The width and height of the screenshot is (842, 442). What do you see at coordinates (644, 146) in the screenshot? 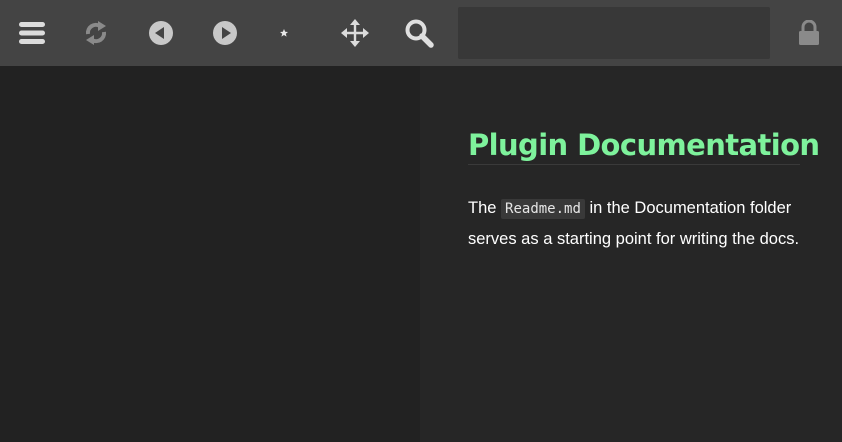
I see `doc-title: Plugin Documentation` at bounding box center [644, 146].